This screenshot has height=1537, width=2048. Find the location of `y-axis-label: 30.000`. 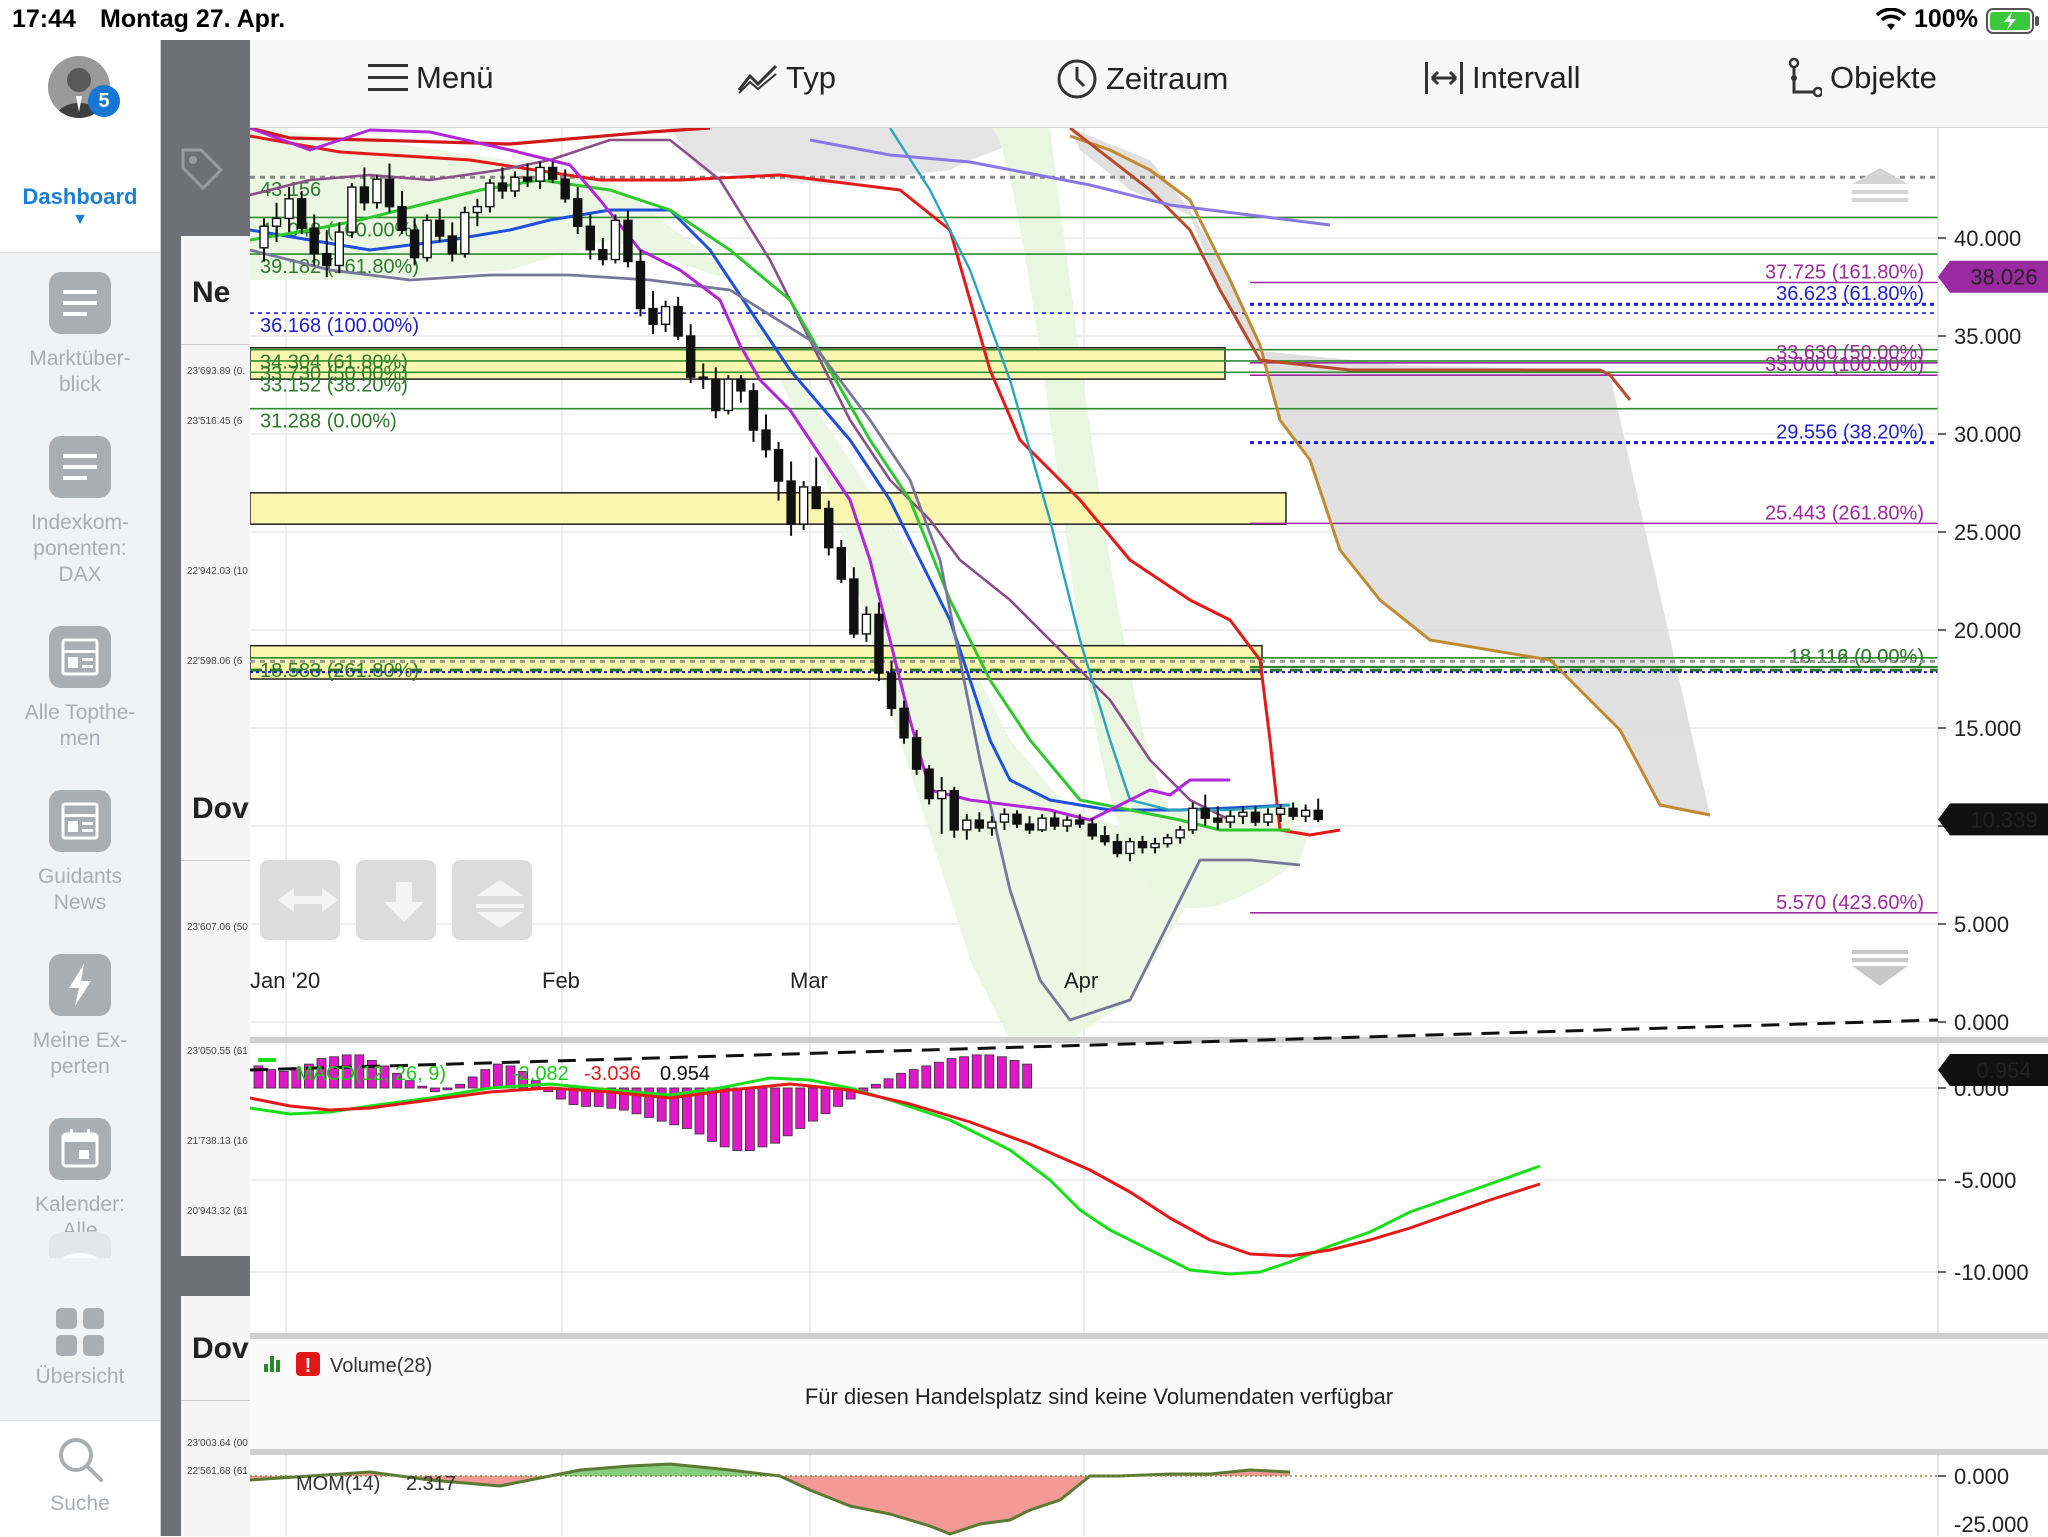

y-axis-label: 30.000 is located at coordinates (1987, 434).